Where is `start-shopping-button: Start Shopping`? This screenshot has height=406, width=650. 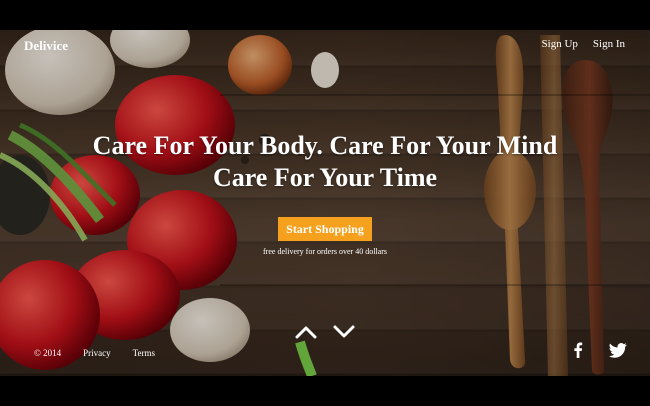 start-shopping-button: Start Shopping is located at coordinates (325, 229).